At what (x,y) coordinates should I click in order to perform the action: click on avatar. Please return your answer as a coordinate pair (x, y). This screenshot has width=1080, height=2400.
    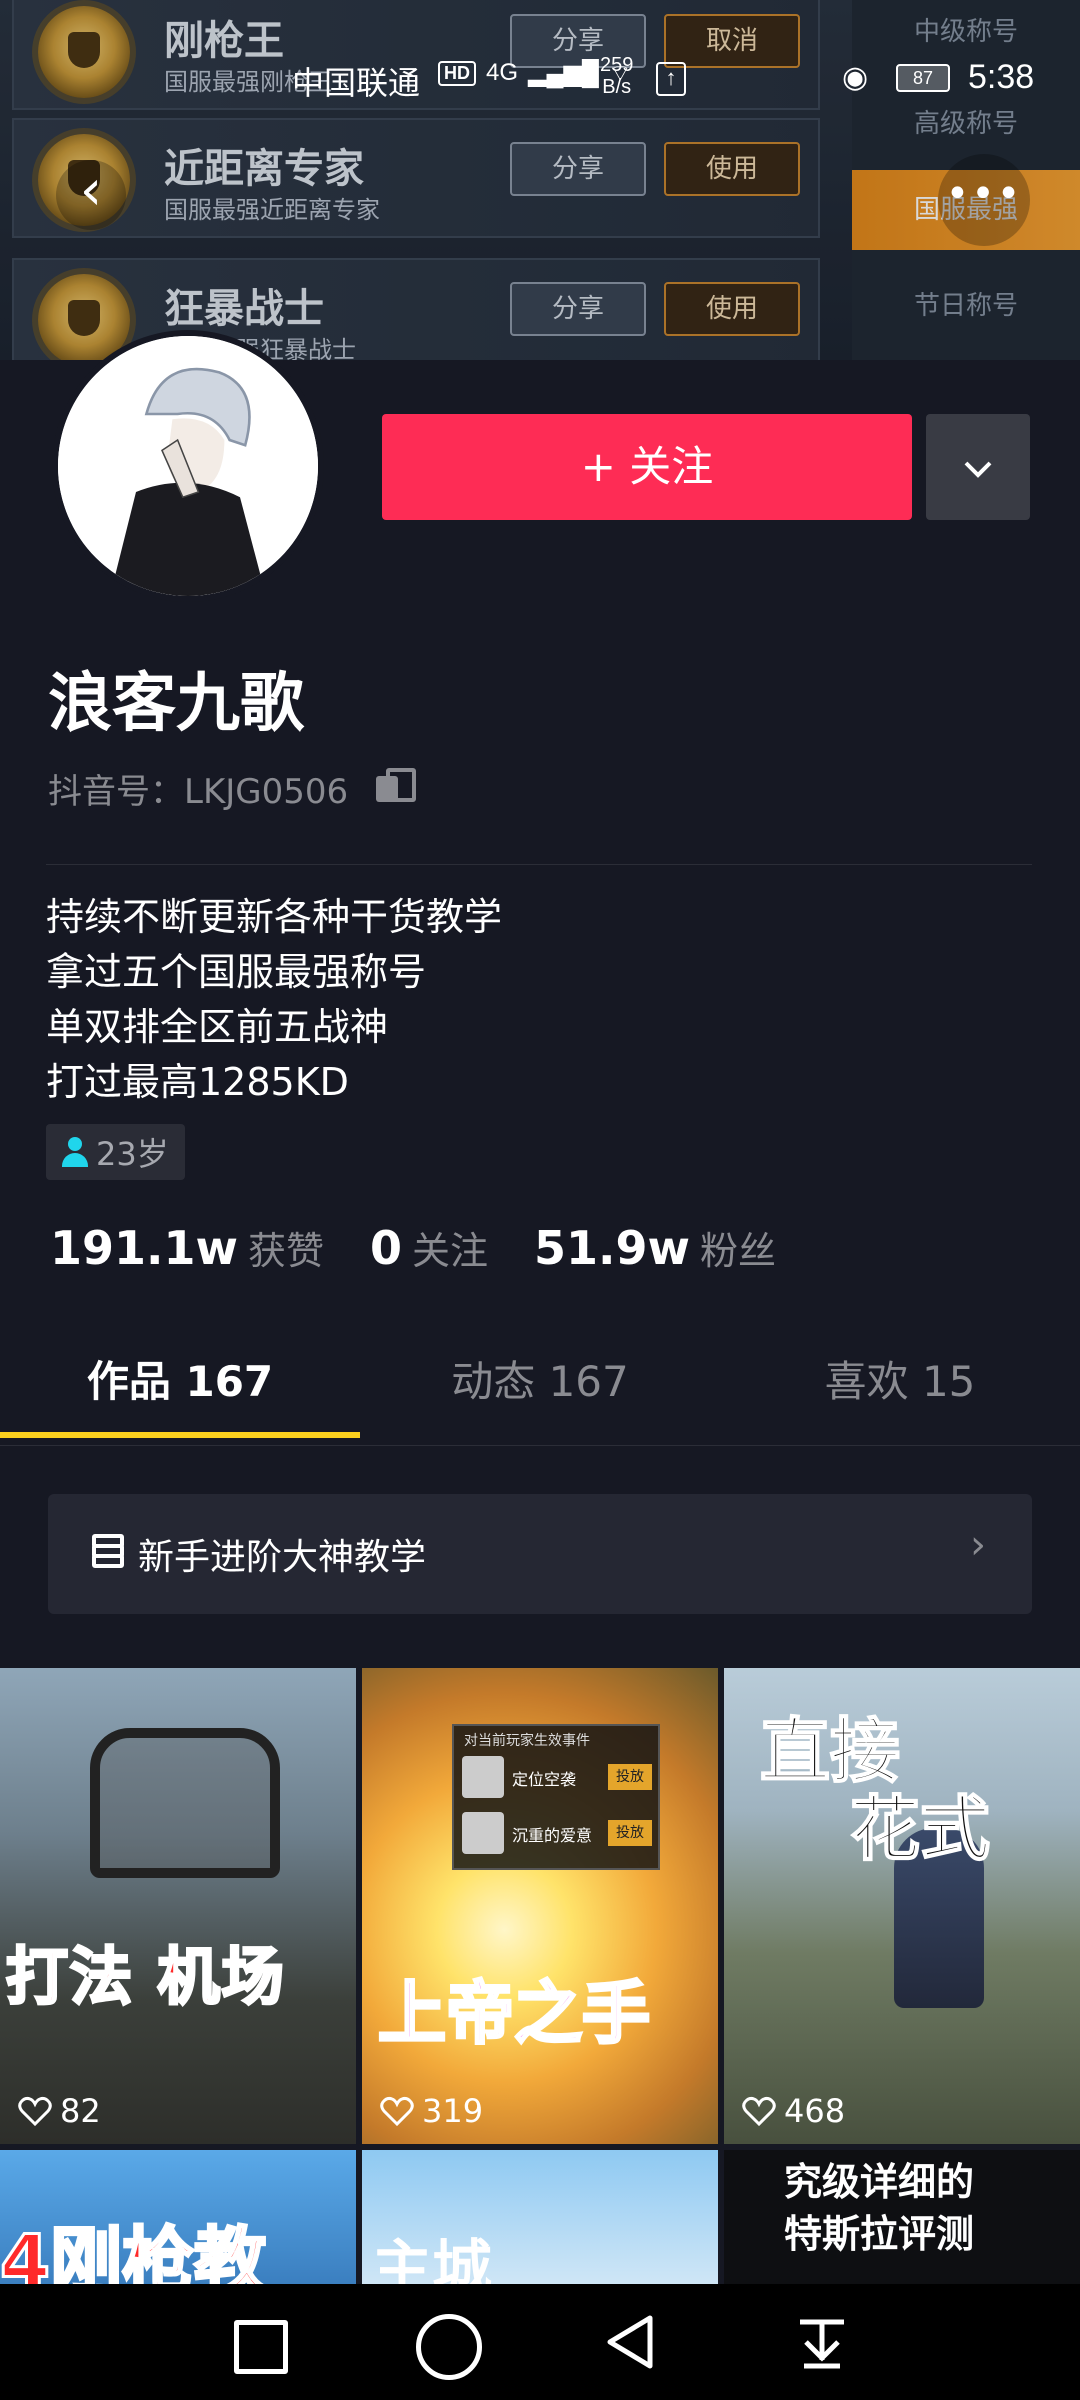
    Looking at the image, I should click on (188, 466).